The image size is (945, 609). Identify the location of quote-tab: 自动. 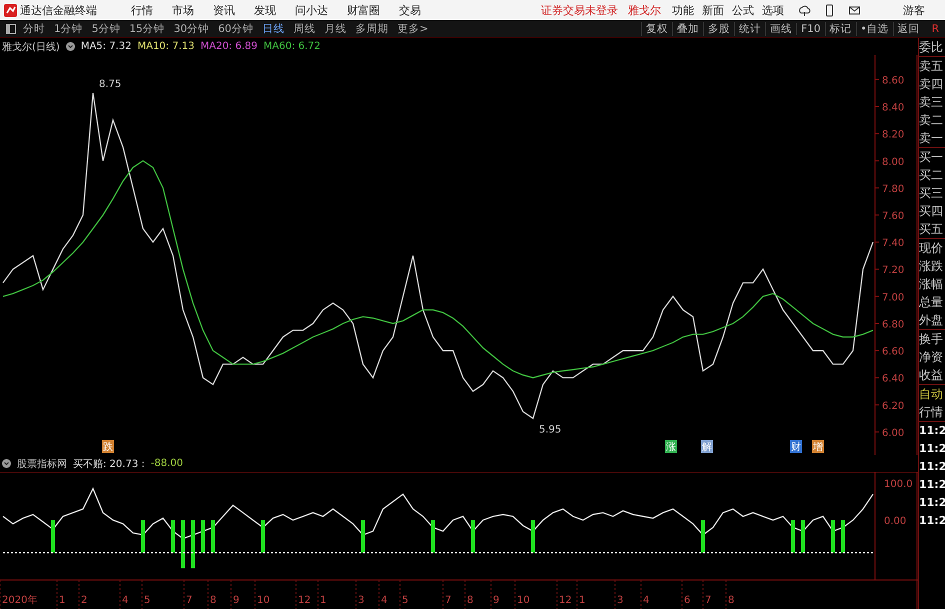
(932, 394).